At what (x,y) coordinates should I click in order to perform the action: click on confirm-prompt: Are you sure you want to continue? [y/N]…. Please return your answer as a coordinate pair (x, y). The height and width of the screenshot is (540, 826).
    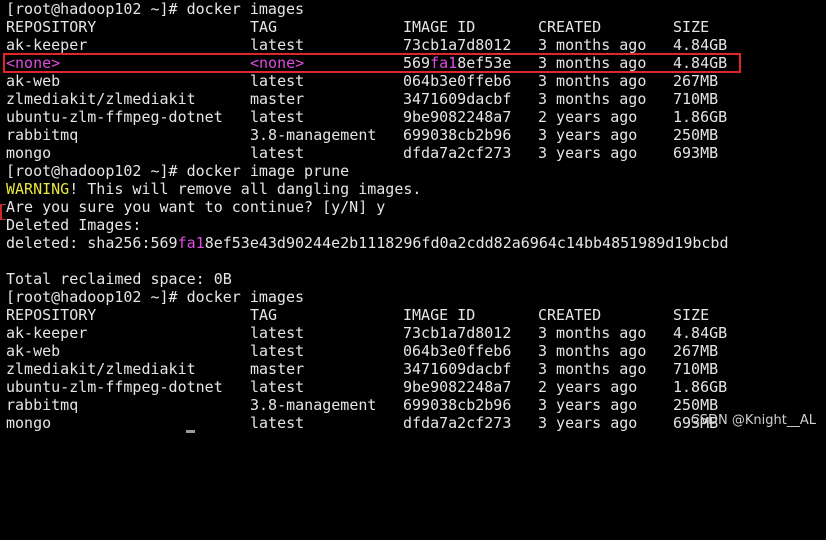
    Looking at the image, I should click on (196, 207).